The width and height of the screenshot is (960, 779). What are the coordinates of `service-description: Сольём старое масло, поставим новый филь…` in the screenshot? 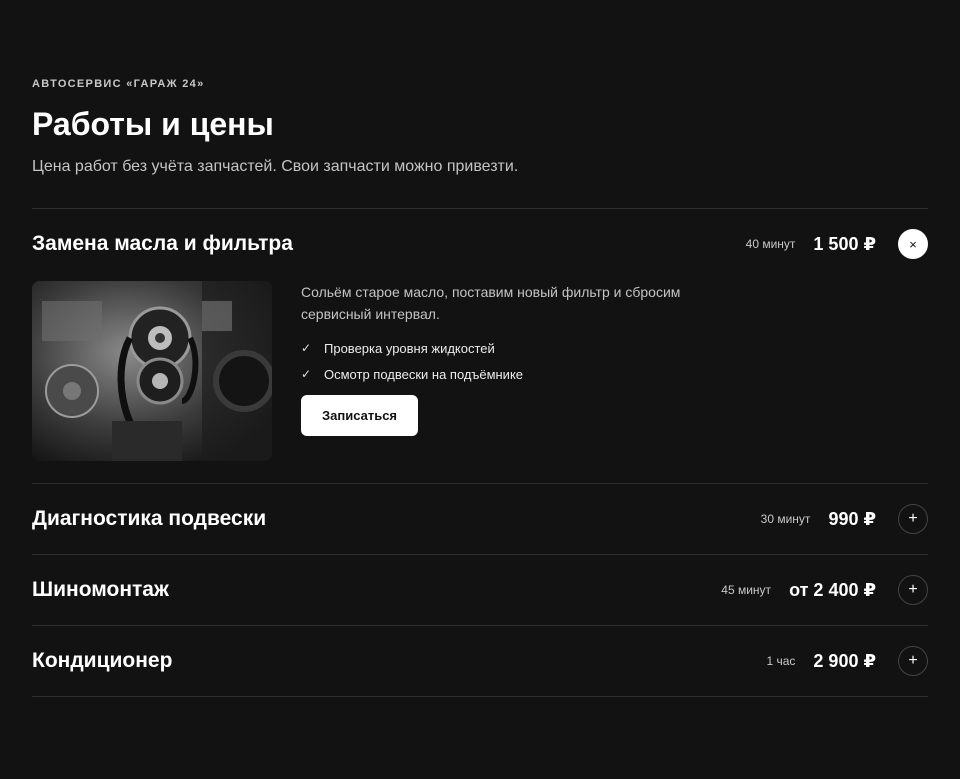 It's located at (491, 303).